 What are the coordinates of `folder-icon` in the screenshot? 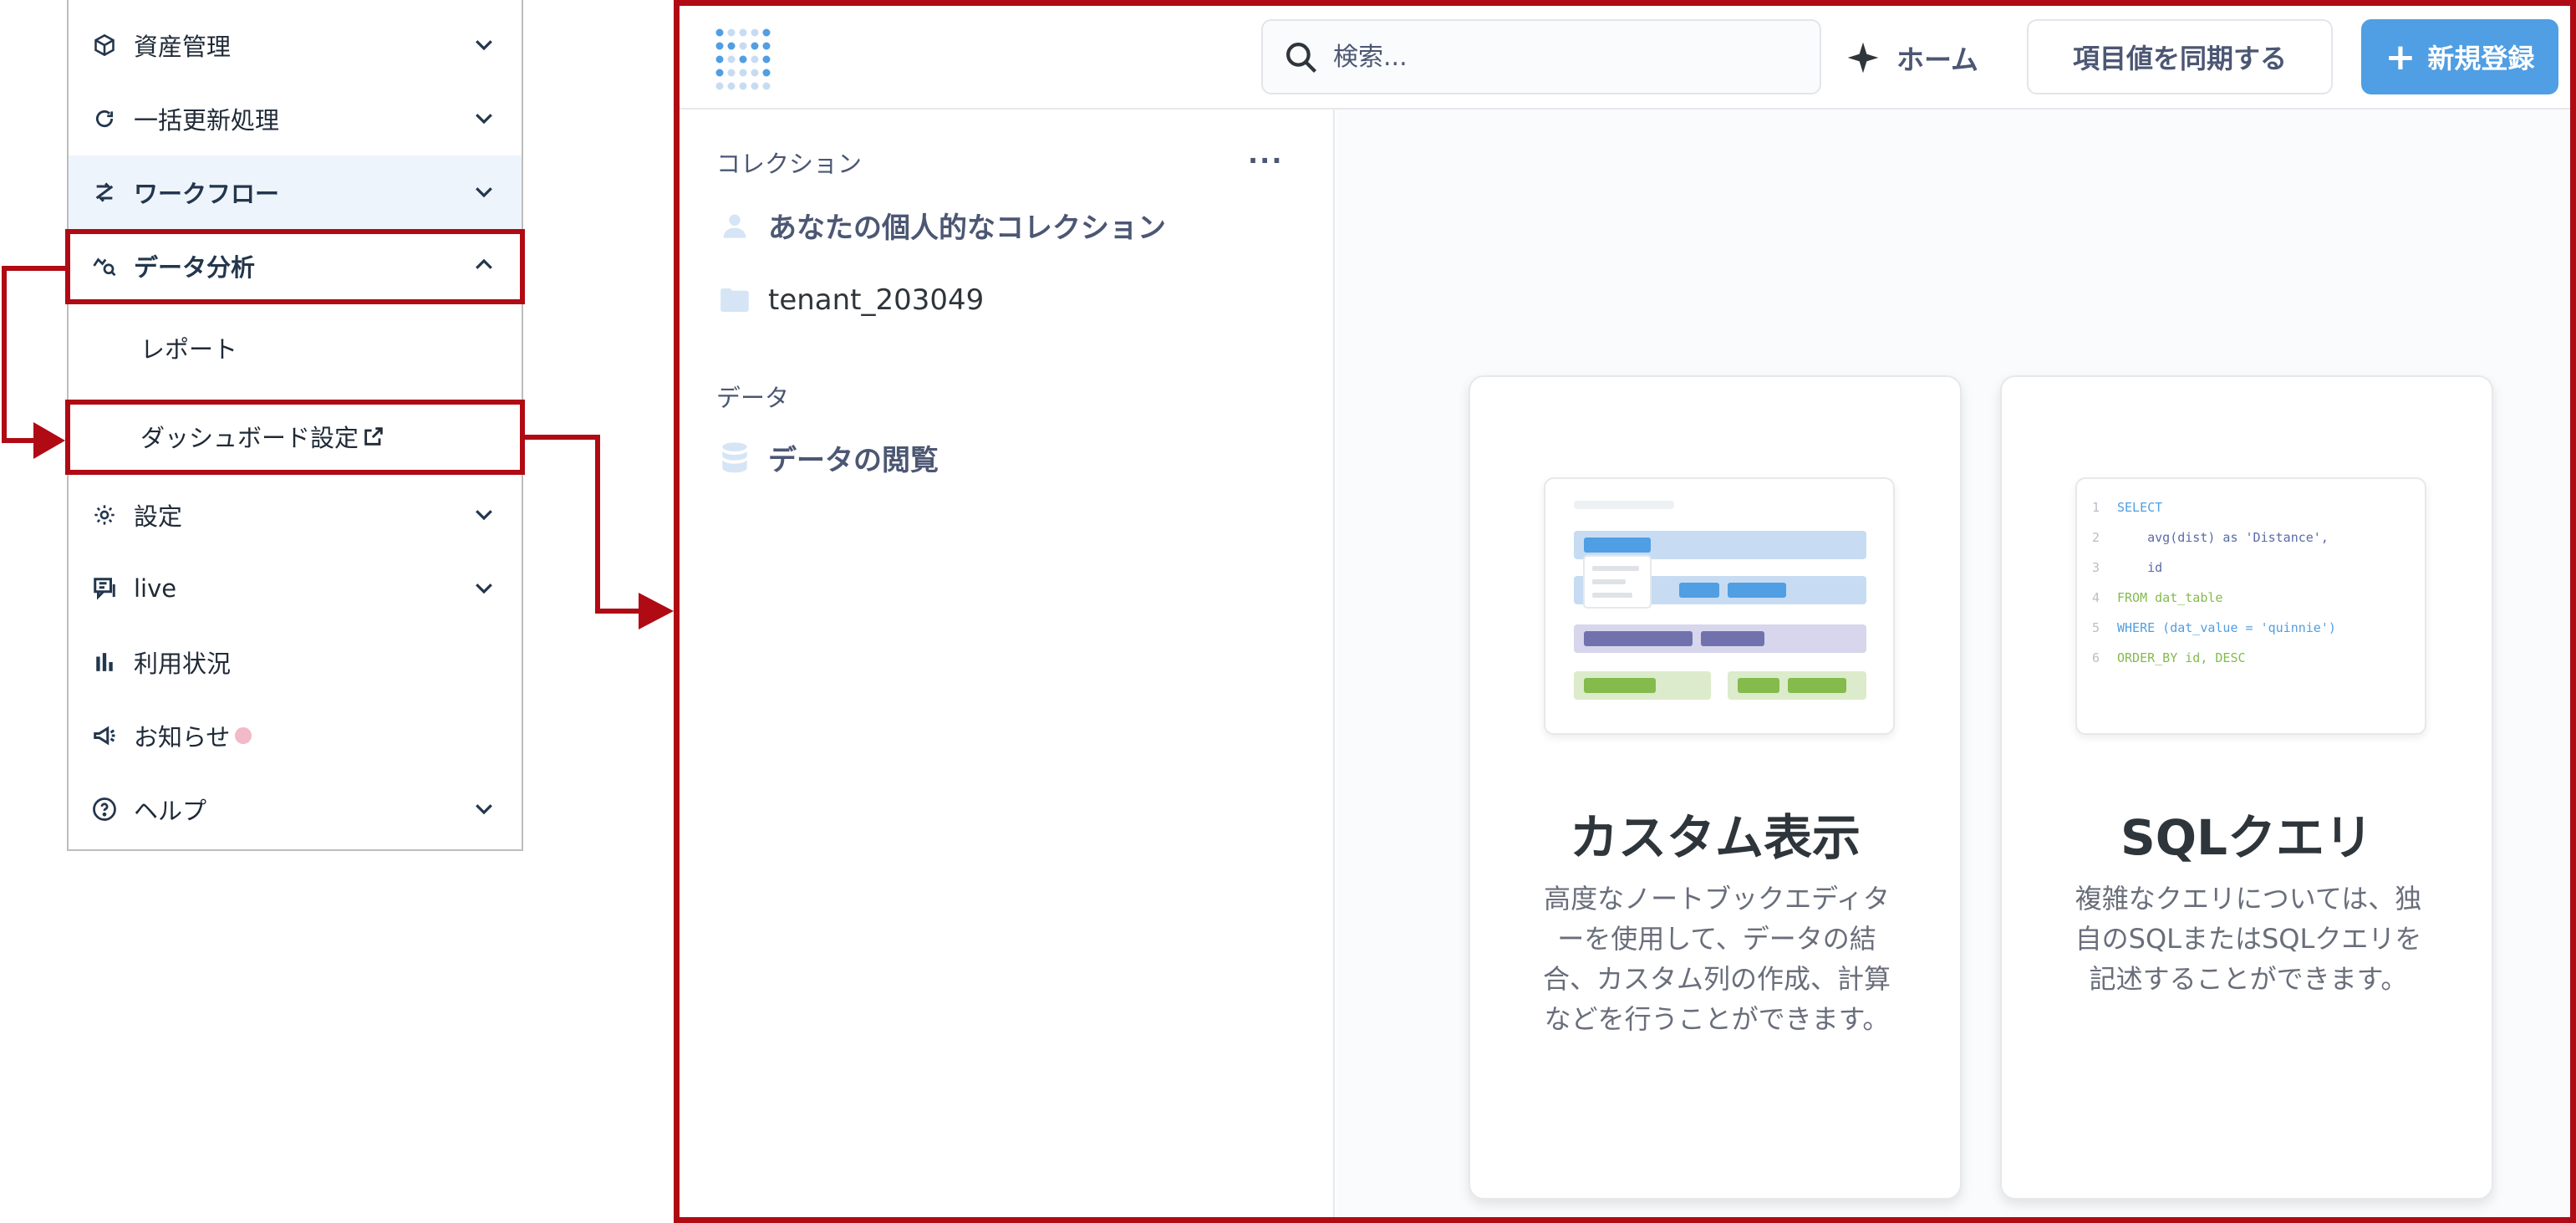 It's located at (734, 300).